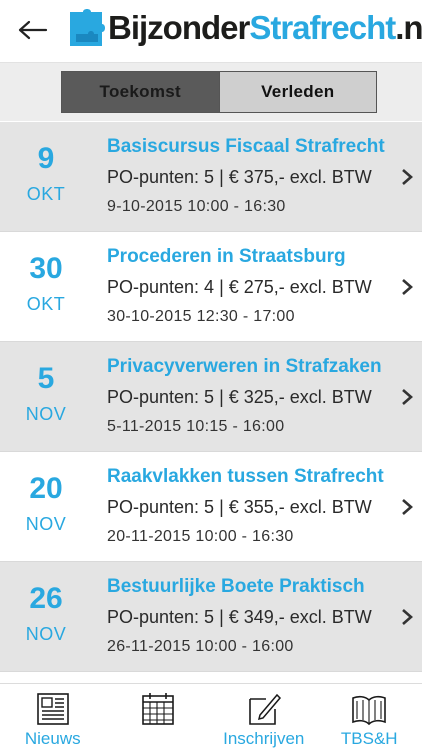 The image size is (422, 751). Describe the element at coordinates (46, 599) in the screenshot. I see `course-day: 26` at that location.